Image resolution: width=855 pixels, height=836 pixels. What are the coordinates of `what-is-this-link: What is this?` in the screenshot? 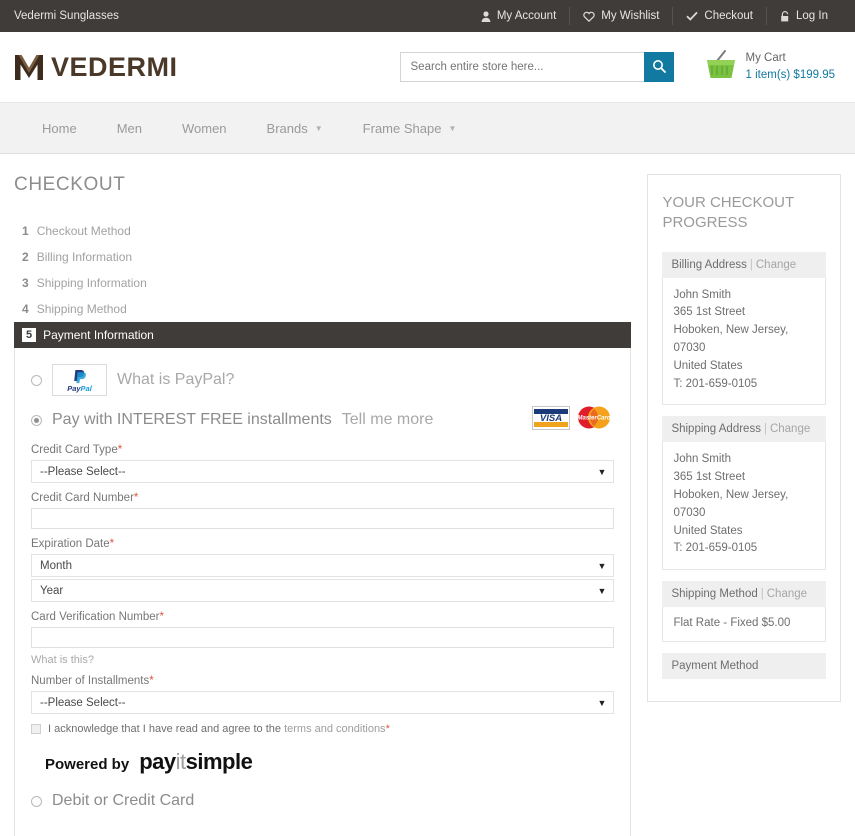 It's located at (322, 660).